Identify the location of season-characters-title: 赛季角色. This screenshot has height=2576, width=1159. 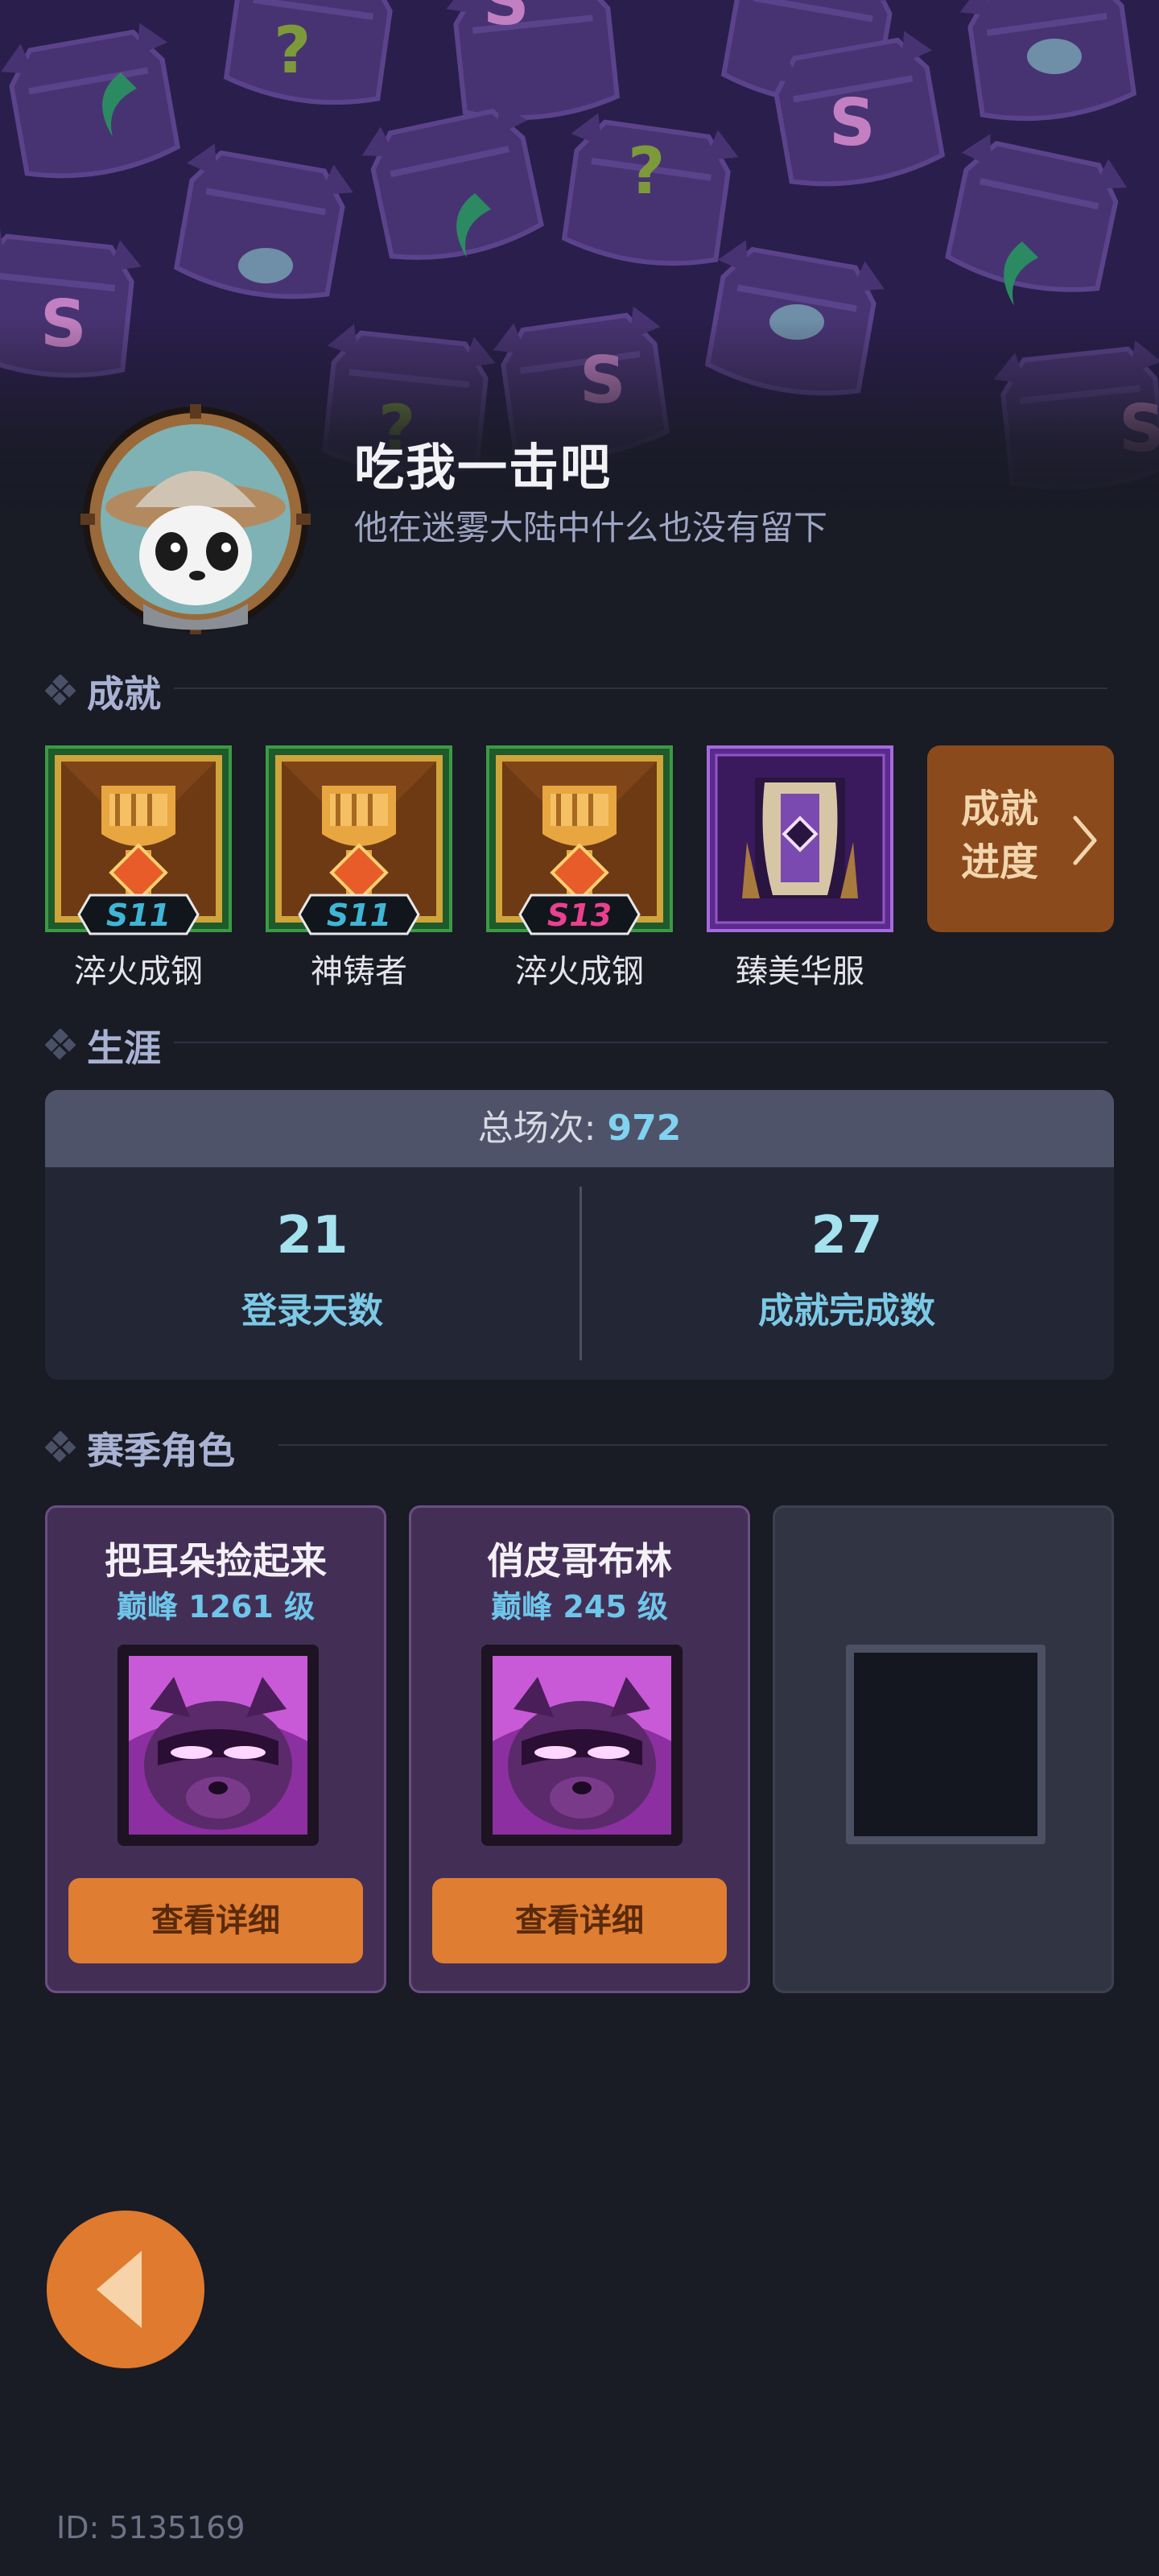
(161, 1450).